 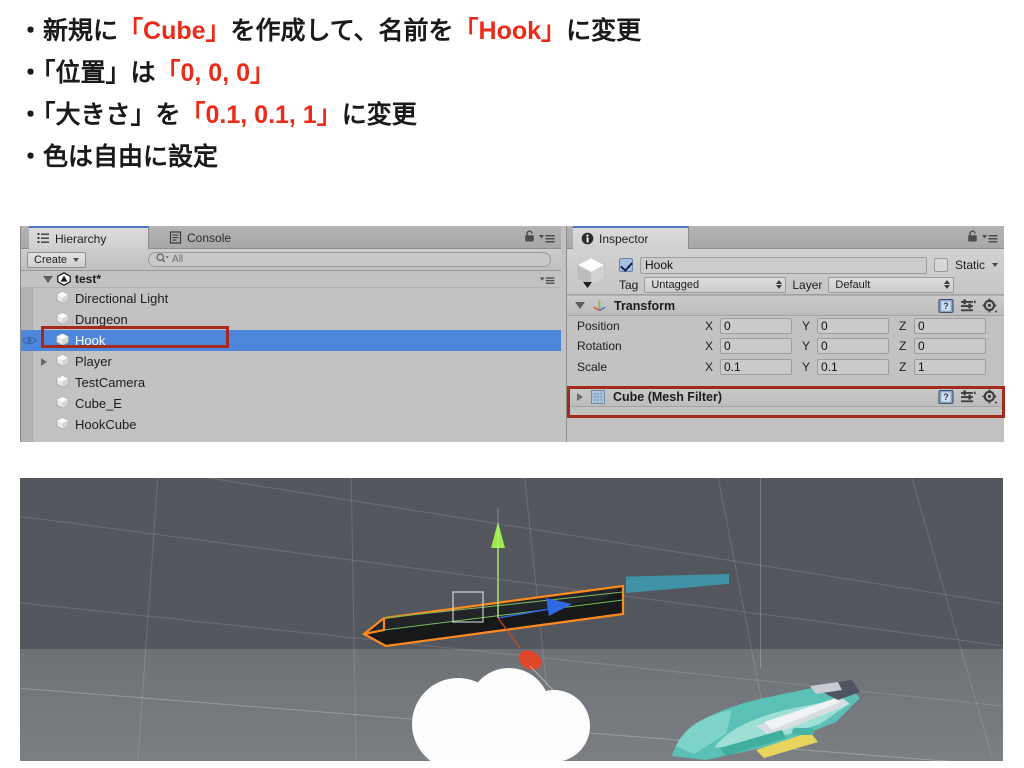 I want to click on layer-label: Layer, so click(x=807, y=284).